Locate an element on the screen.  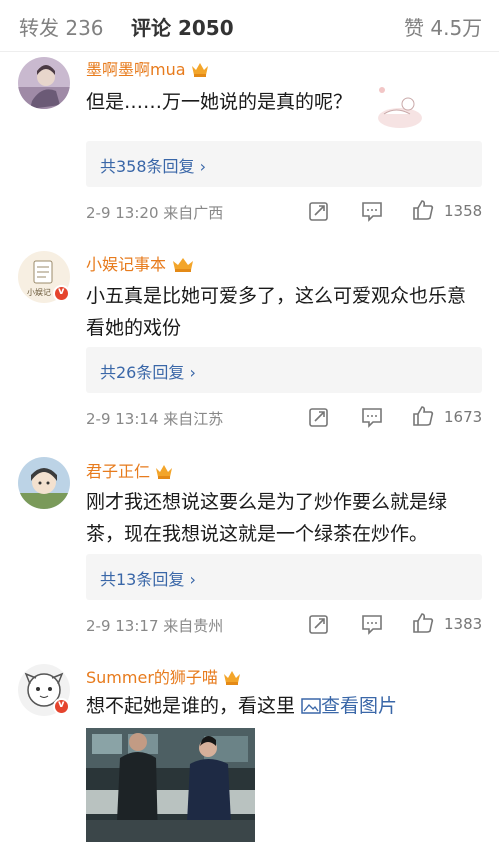
username: 君子正仁 is located at coordinates (130, 470).